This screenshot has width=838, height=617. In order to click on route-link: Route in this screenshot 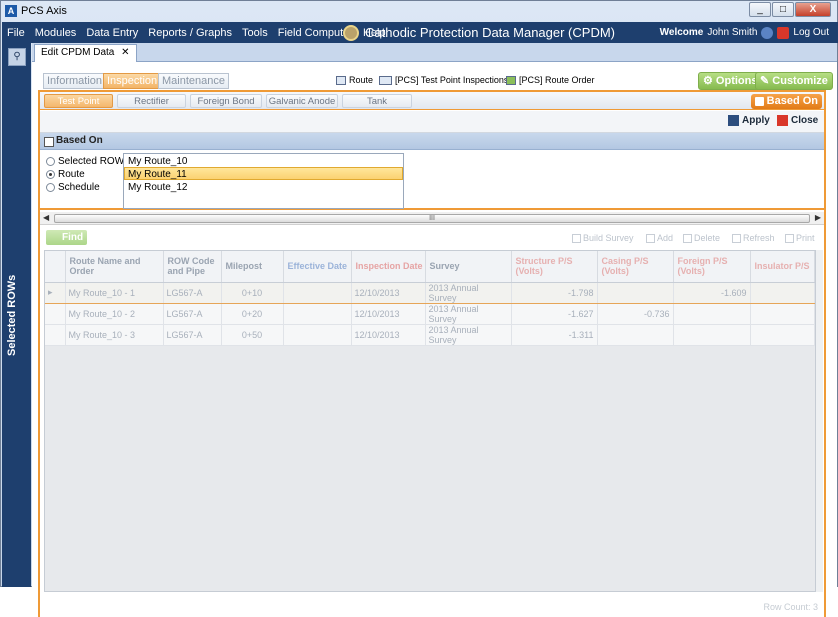, I will do `click(354, 80)`.